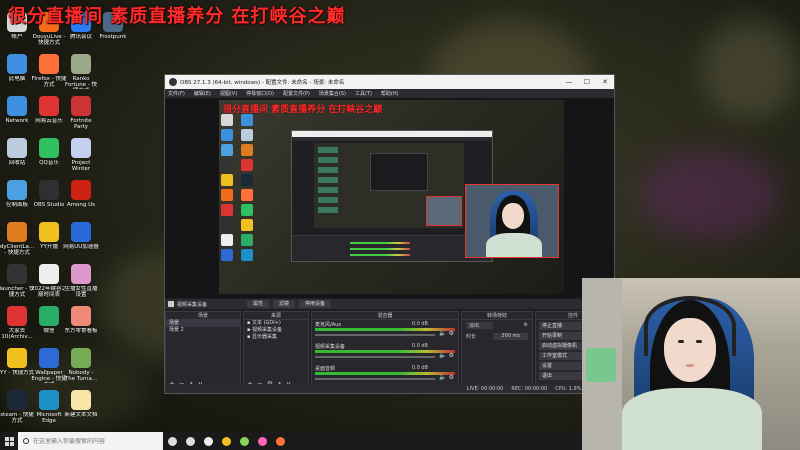 The width and height of the screenshot is (800, 450). I want to click on desktop-shortcut: Network, so click(17, 115).